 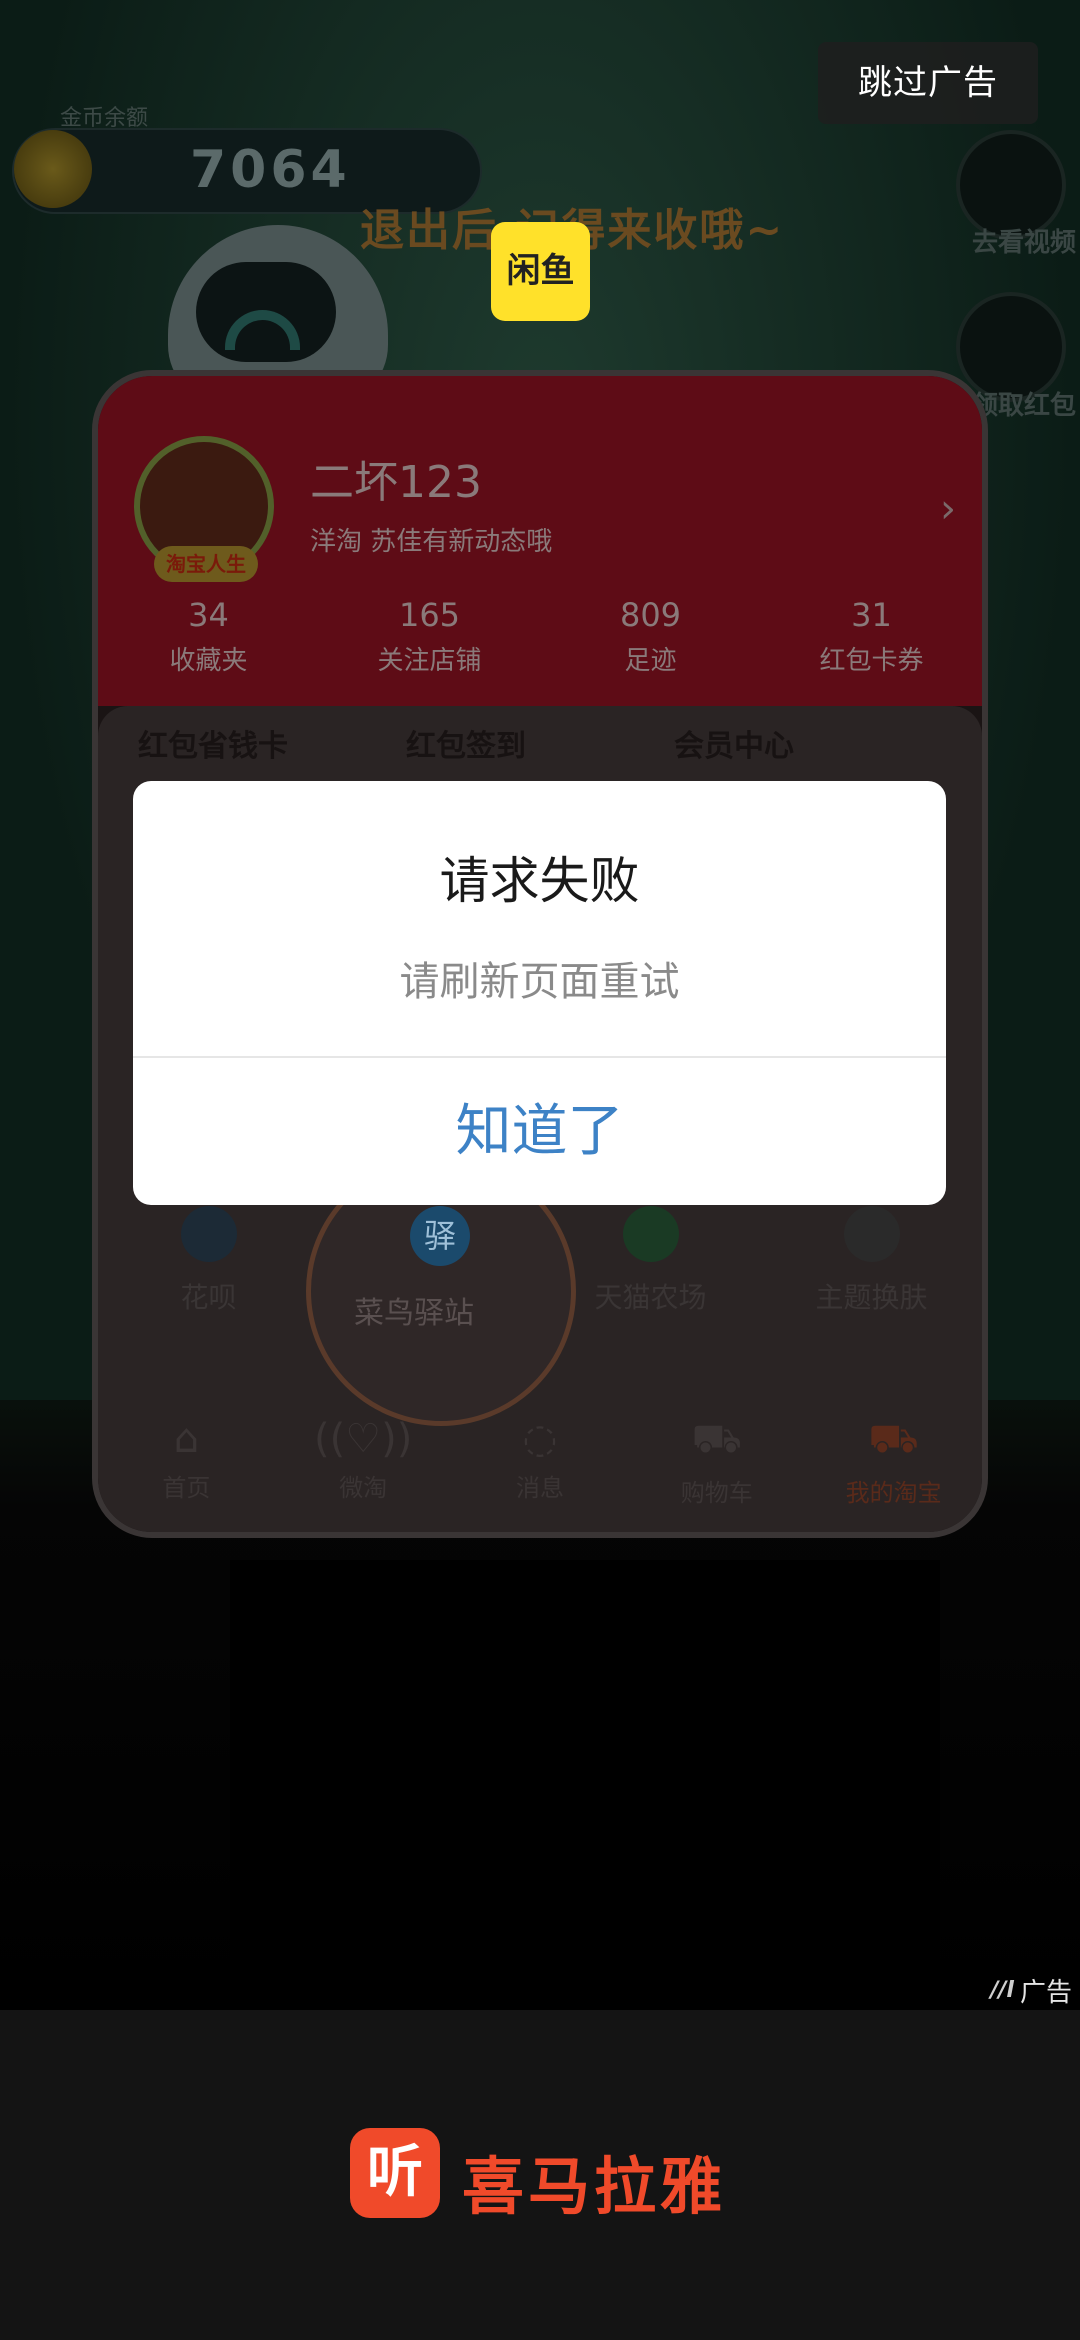 I want to click on tool-theme: 主题换肤, so click(x=871, y=1261).